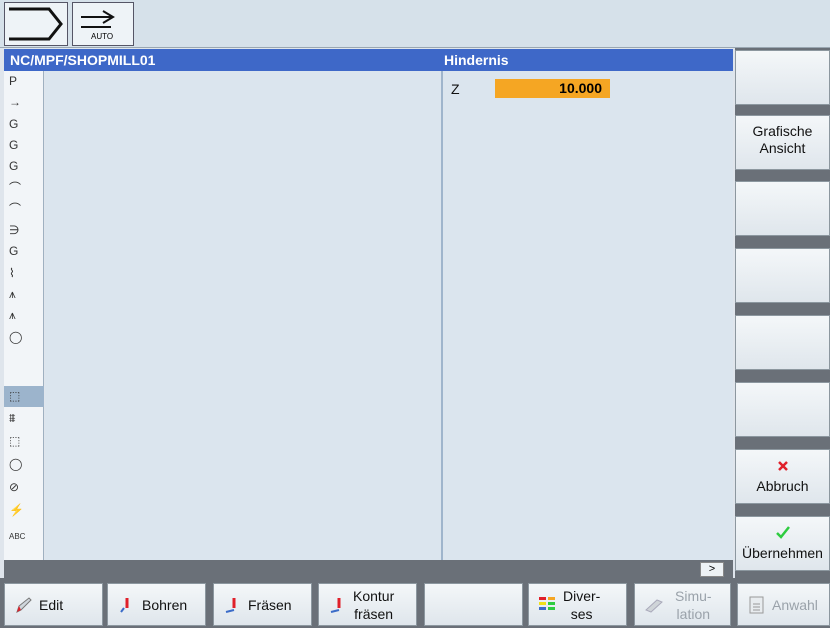  Describe the element at coordinates (782, 543) in the screenshot. I see `uebernehmen-button: Übernehmen` at that location.